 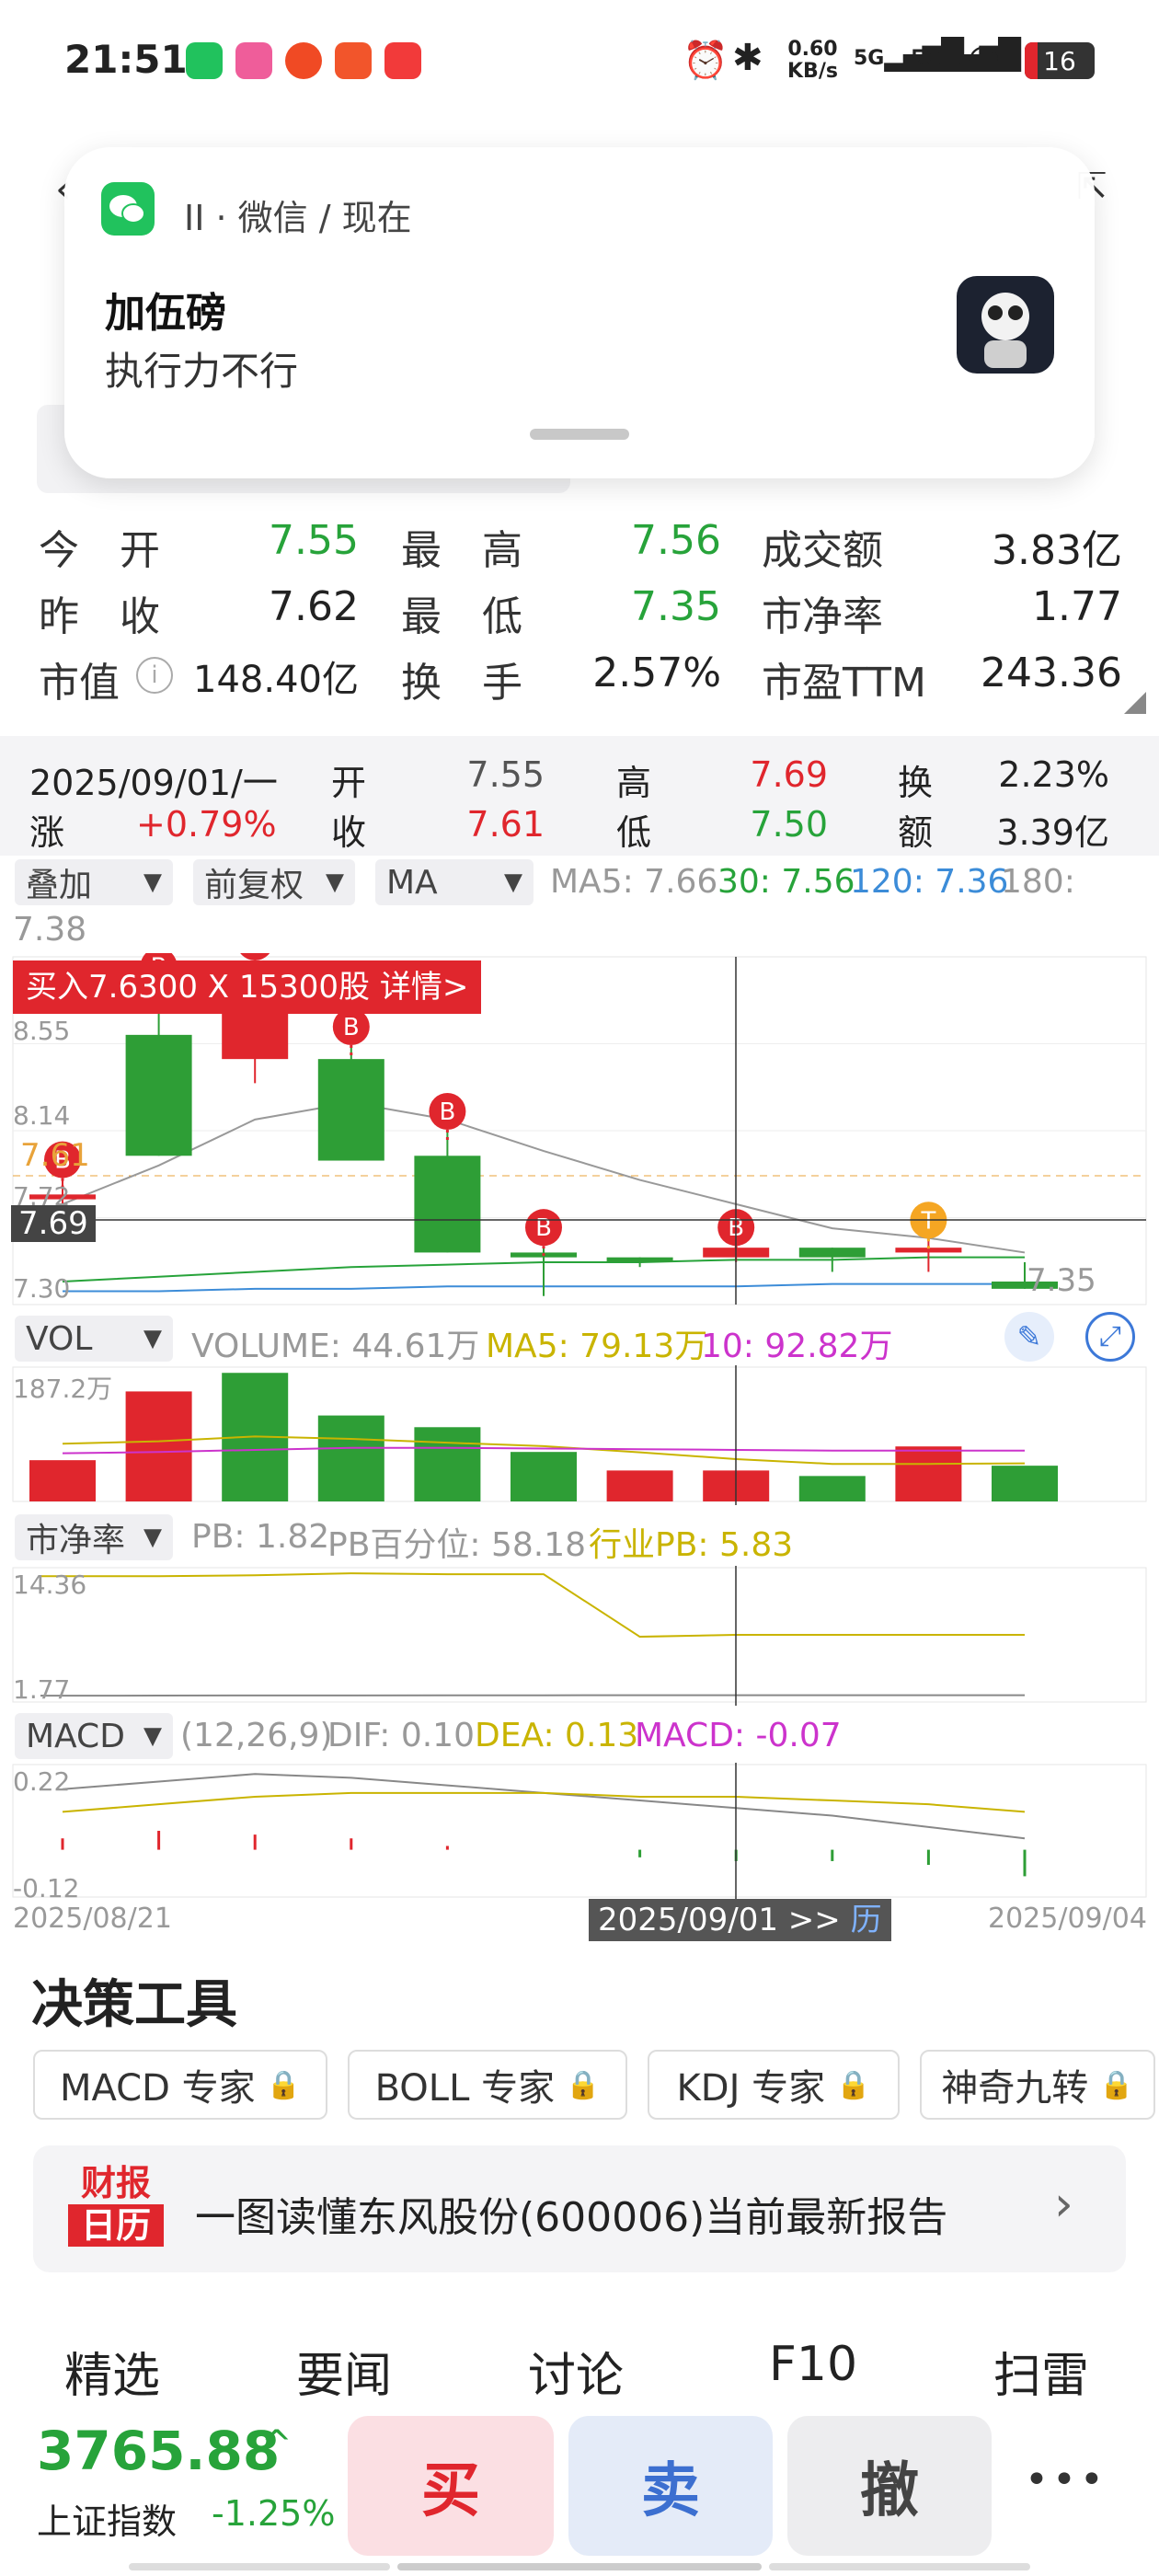 I want to click on more-icon: •••, so click(x=1066, y=2479).